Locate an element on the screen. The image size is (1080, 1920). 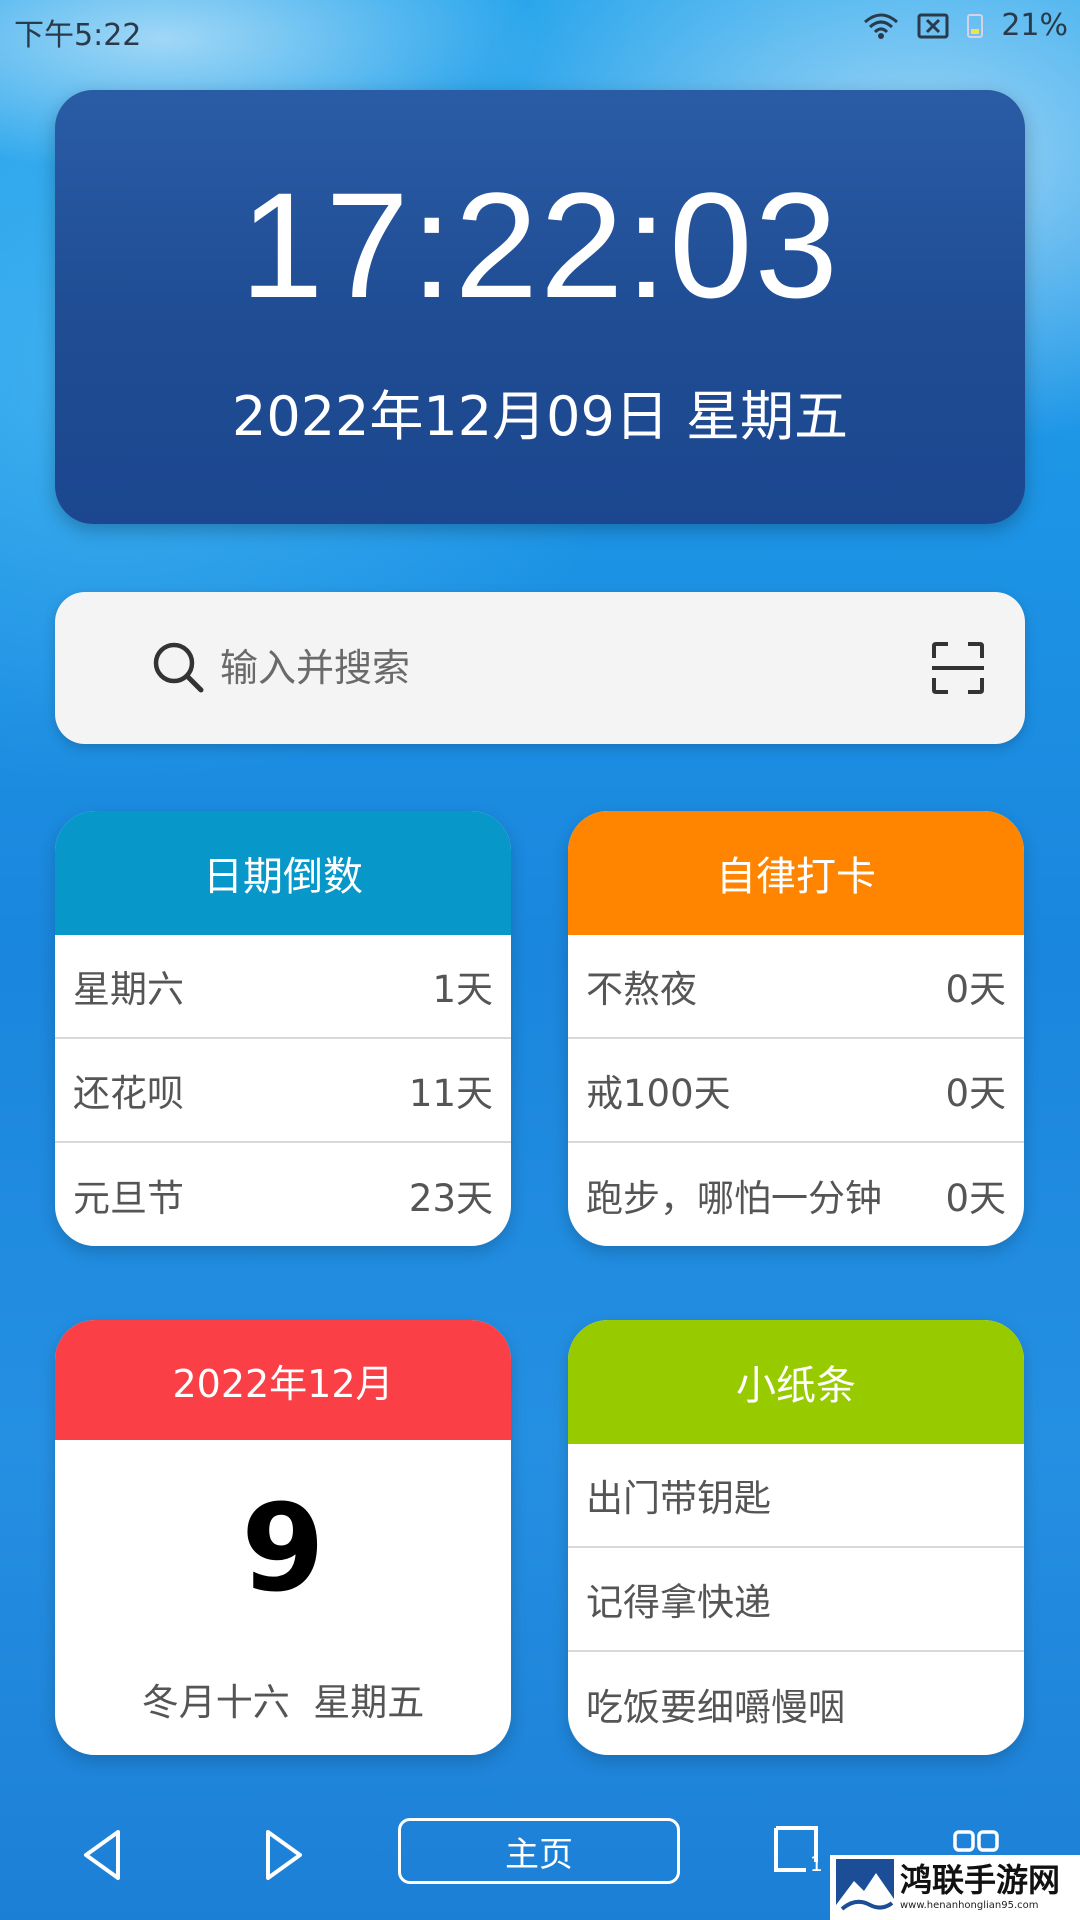
watermark-title: 鸿联手游网 is located at coordinates (980, 1880).